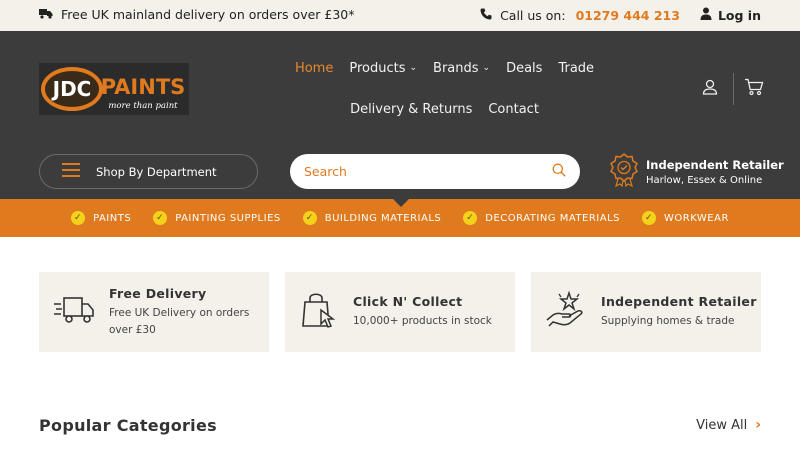 This screenshot has width=800, height=450. I want to click on category-label: WORKWEAR, so click(696, 218).